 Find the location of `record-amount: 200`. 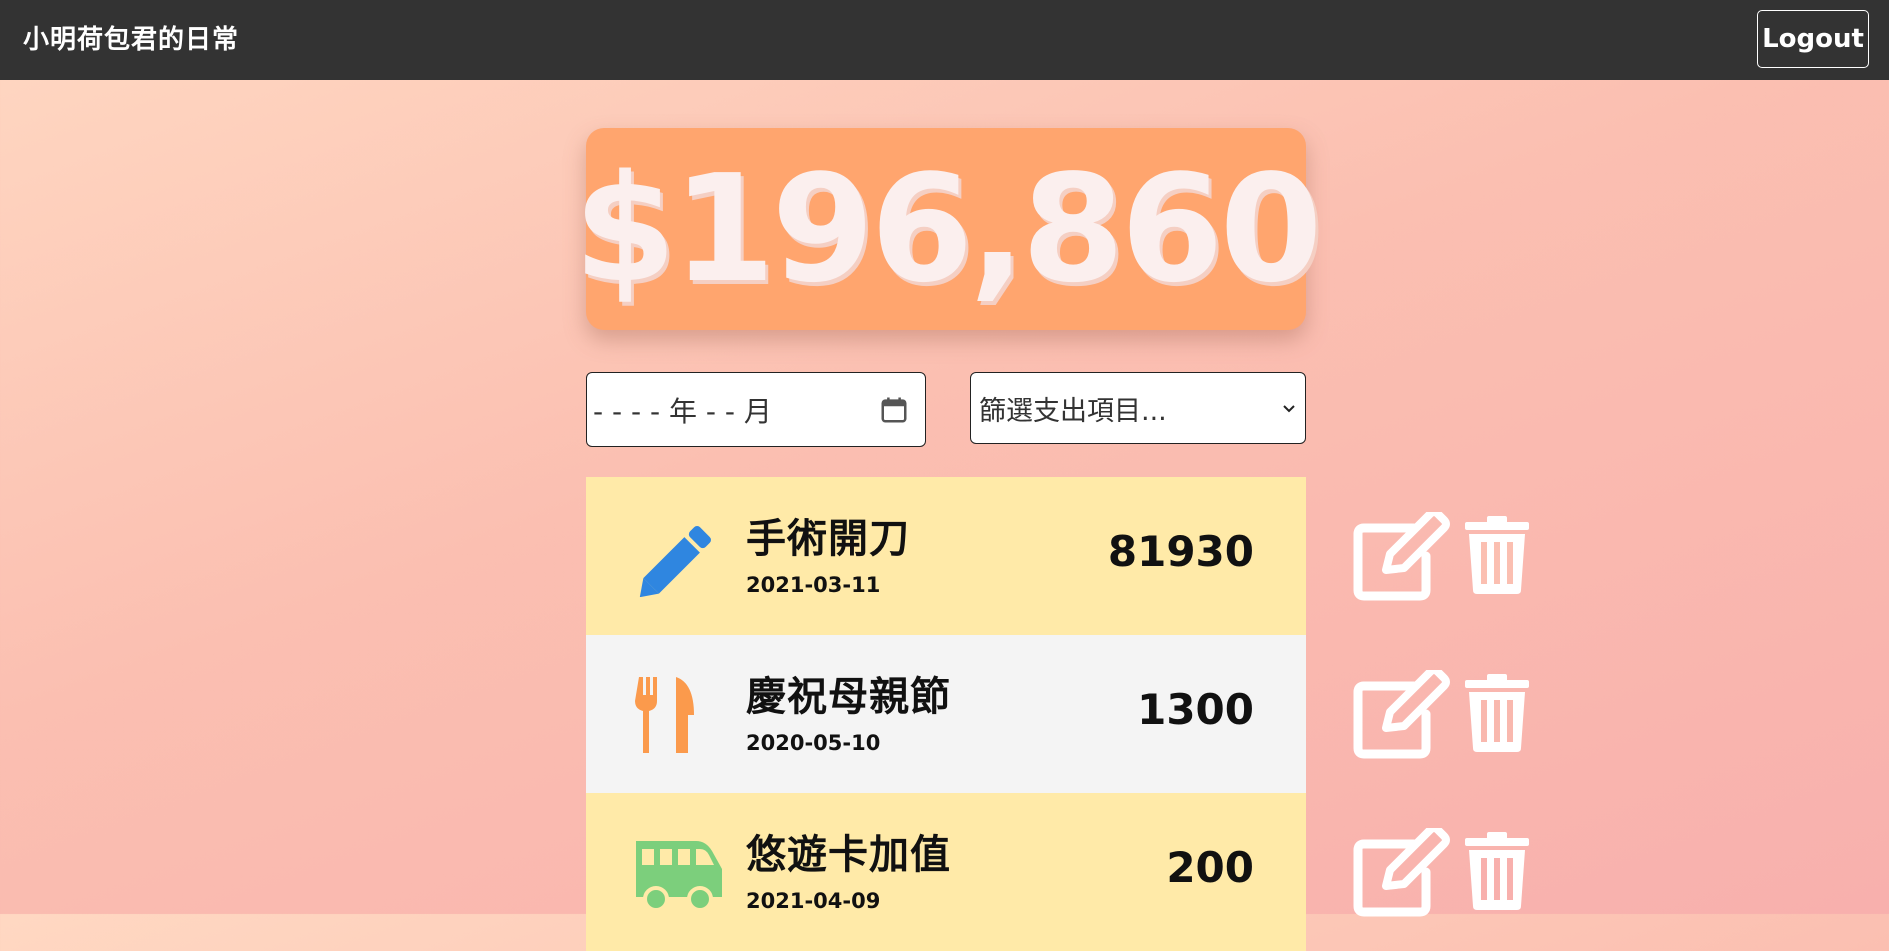

record-amount: 200 is located at coordinates (1210, 867).